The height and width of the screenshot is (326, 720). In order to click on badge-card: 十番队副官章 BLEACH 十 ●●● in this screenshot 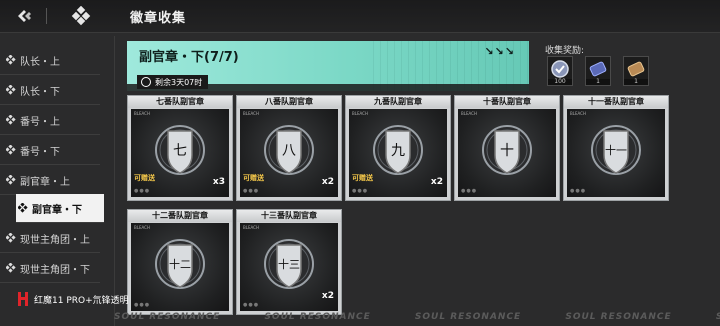, I will do `click(507, 148)`.